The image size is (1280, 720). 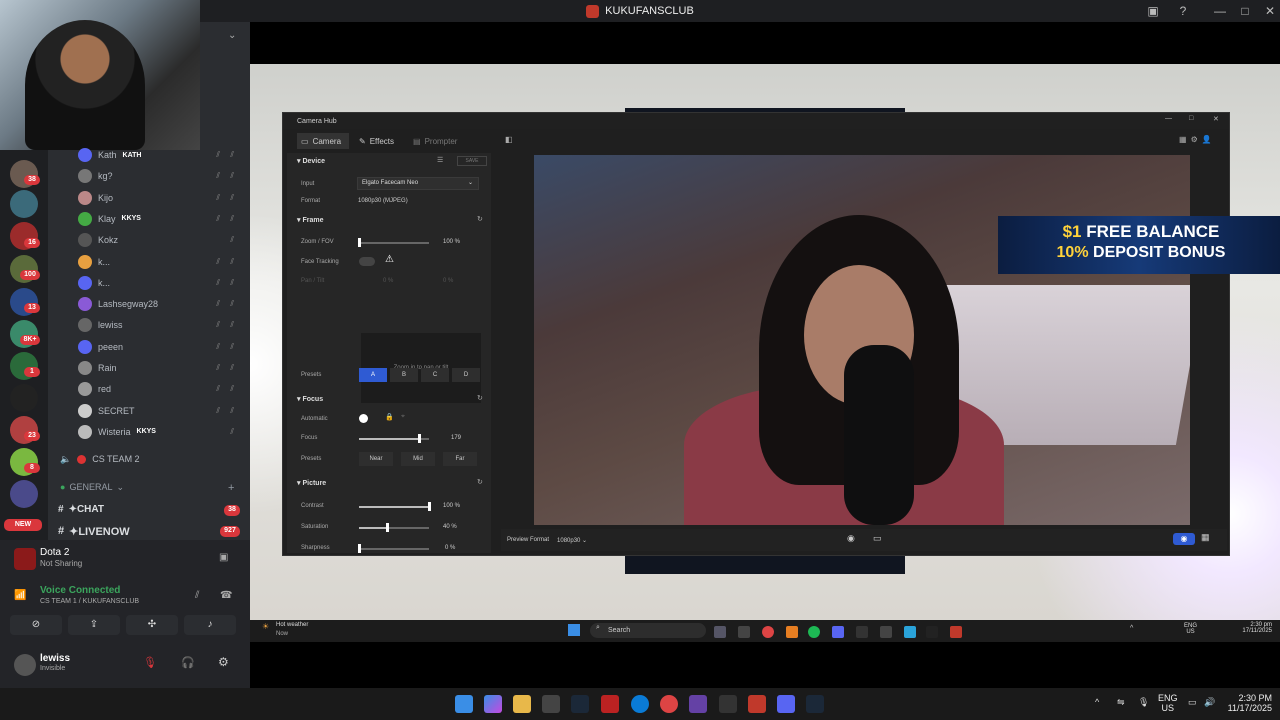 I want to click on clock: 2:30 pm 17/11/2025, so click(x=1254, y=628).